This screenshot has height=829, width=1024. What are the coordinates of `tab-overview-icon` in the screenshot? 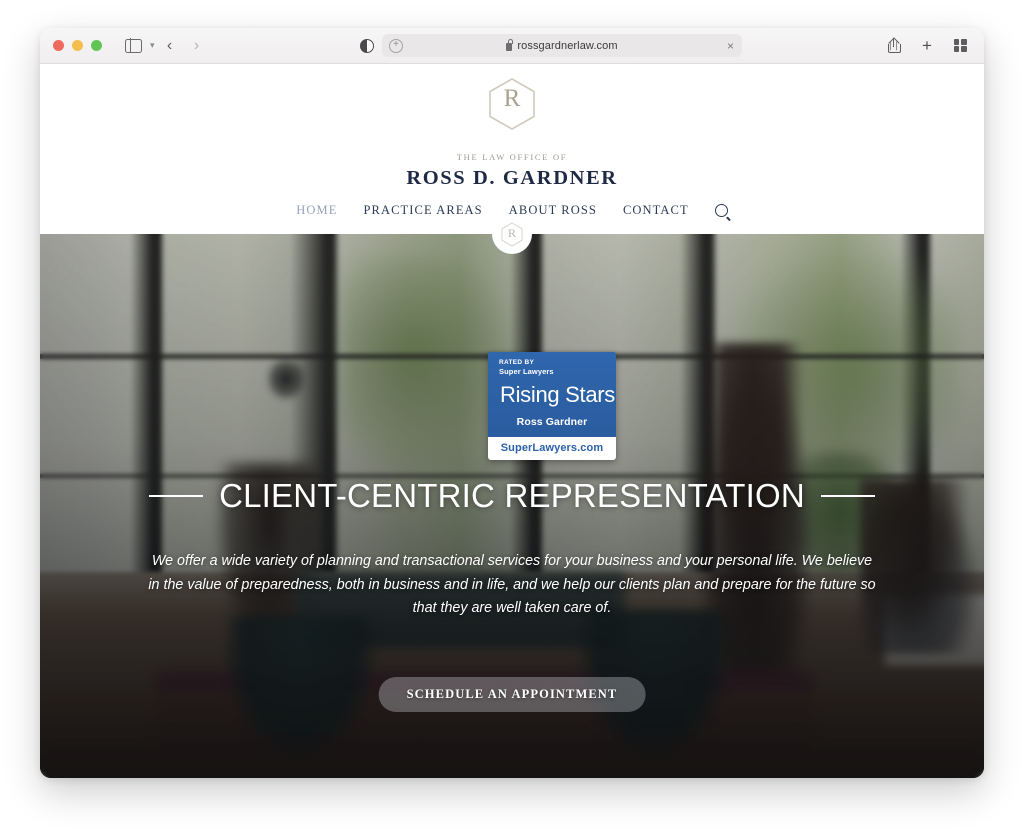 It's located at (960, 45).